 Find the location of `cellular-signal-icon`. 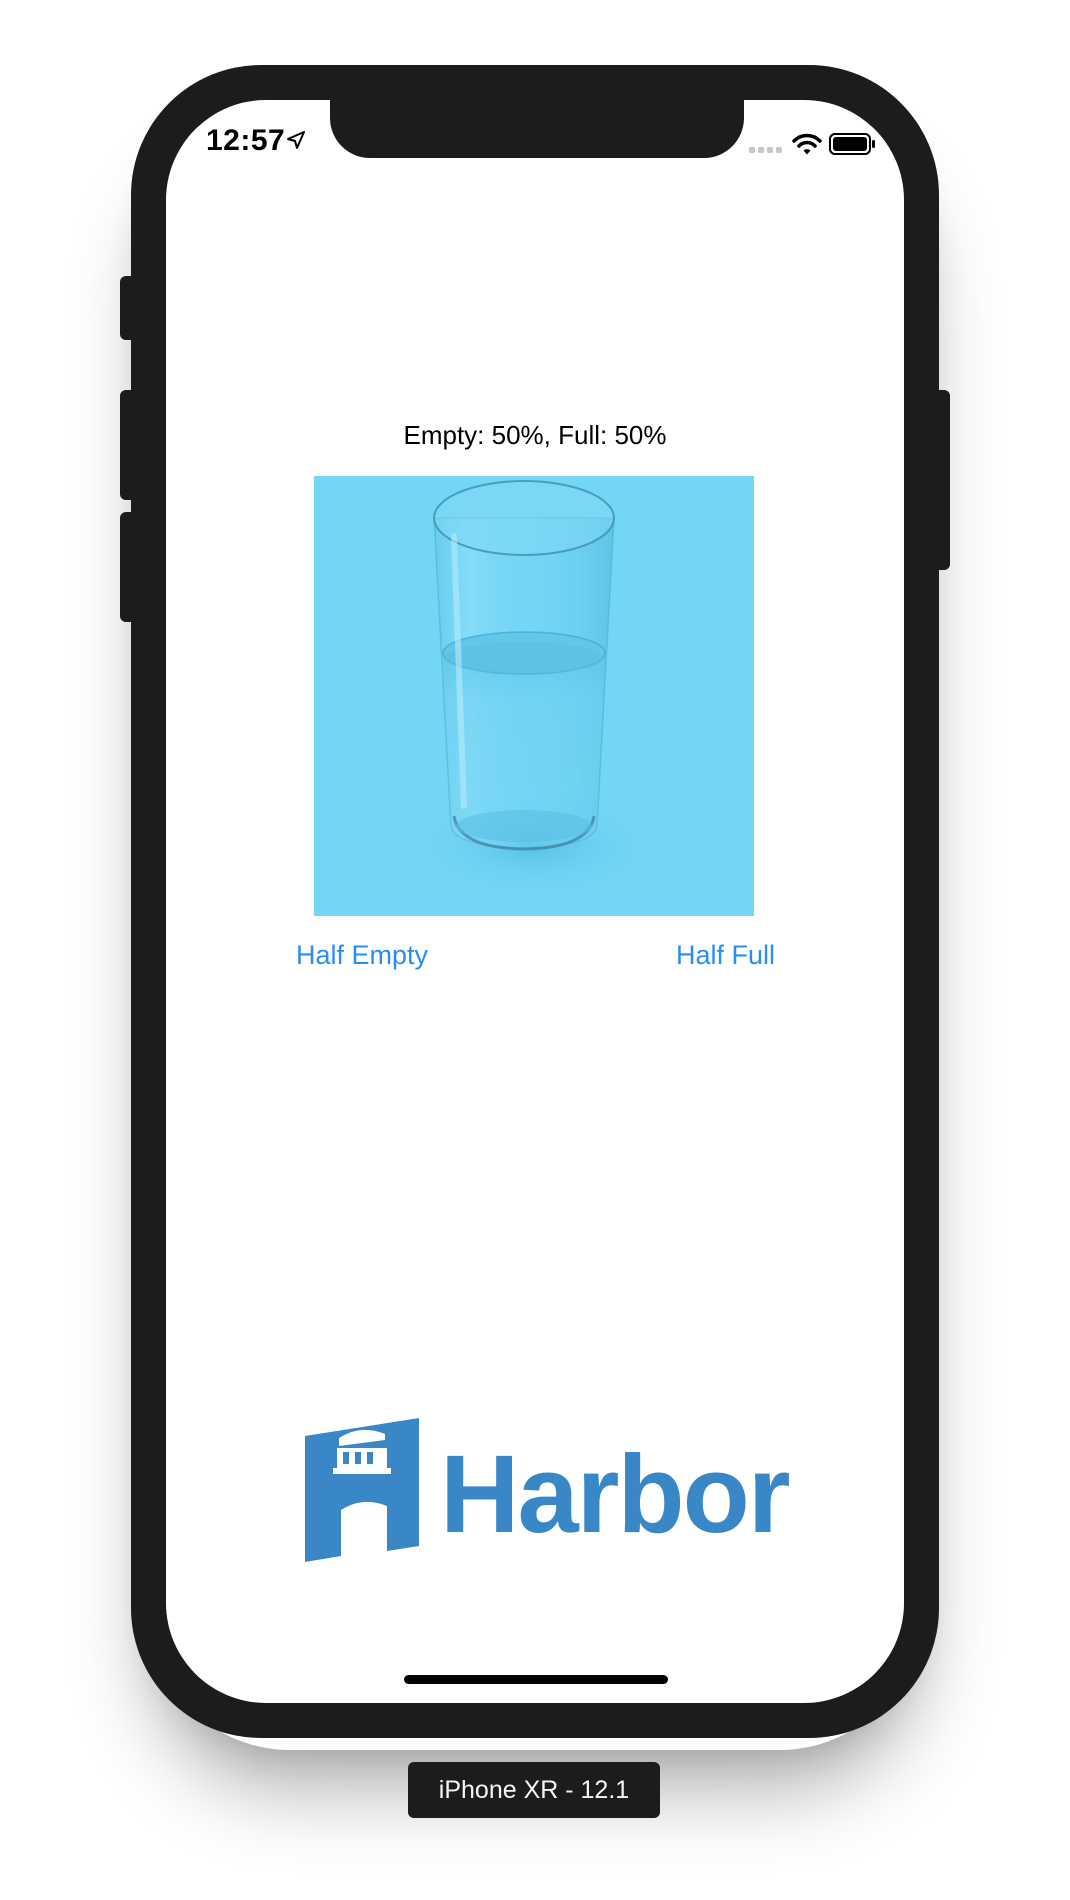

cellular-signal-icon is located at coordinates (765, 150).